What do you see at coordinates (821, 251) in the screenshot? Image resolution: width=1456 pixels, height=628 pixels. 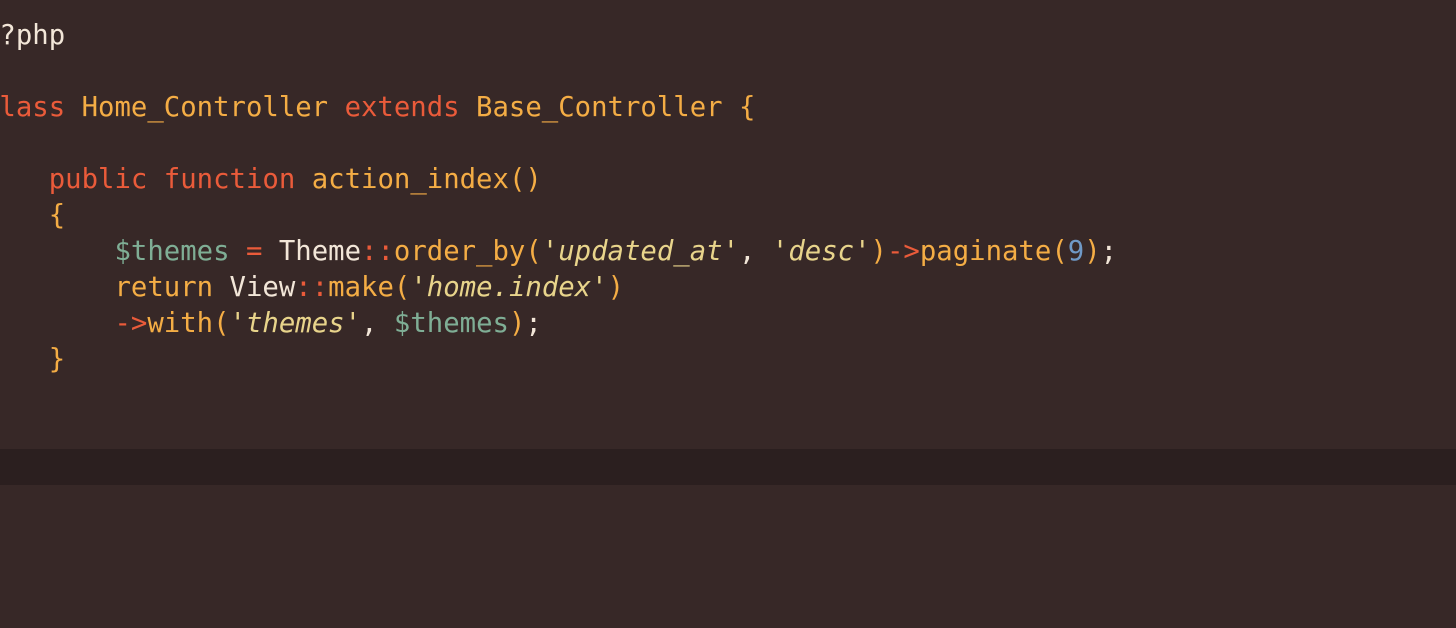 I see `code-token: 'desc'` at bounding box center [821, 251].